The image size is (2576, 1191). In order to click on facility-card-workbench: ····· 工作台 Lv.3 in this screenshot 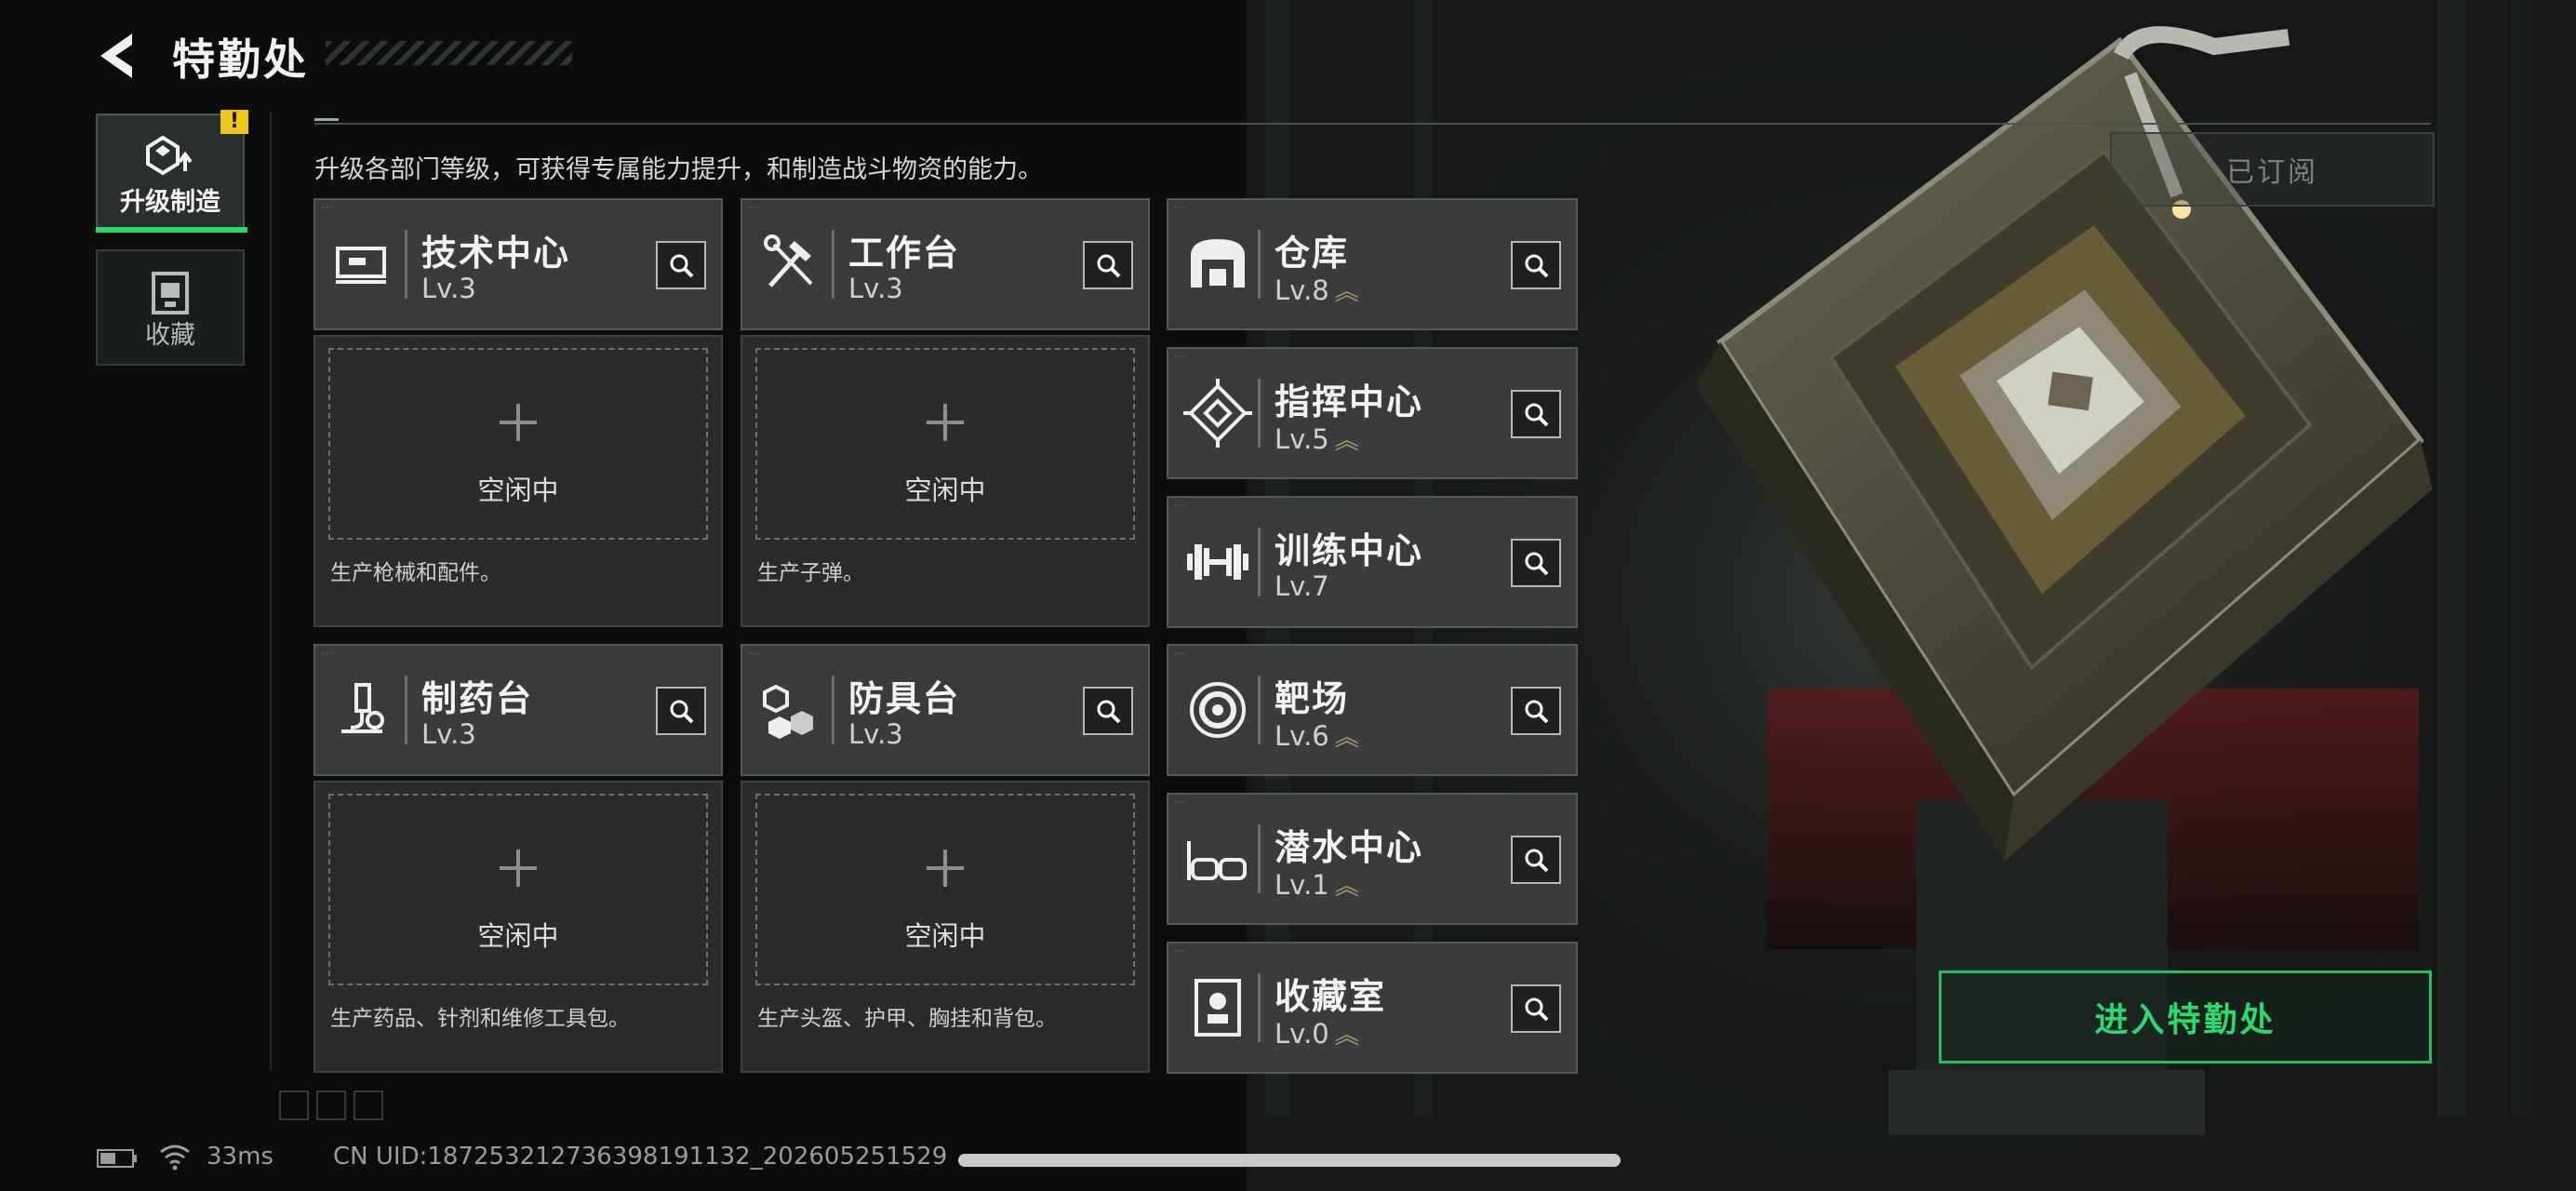, I will do `click(945, 264)`.